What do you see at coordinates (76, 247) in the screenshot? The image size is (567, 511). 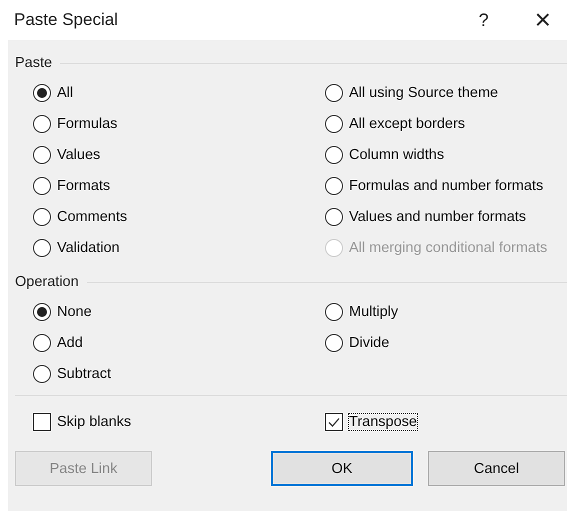 I see `radio-option: Validation` at bounding box center [76, 247].